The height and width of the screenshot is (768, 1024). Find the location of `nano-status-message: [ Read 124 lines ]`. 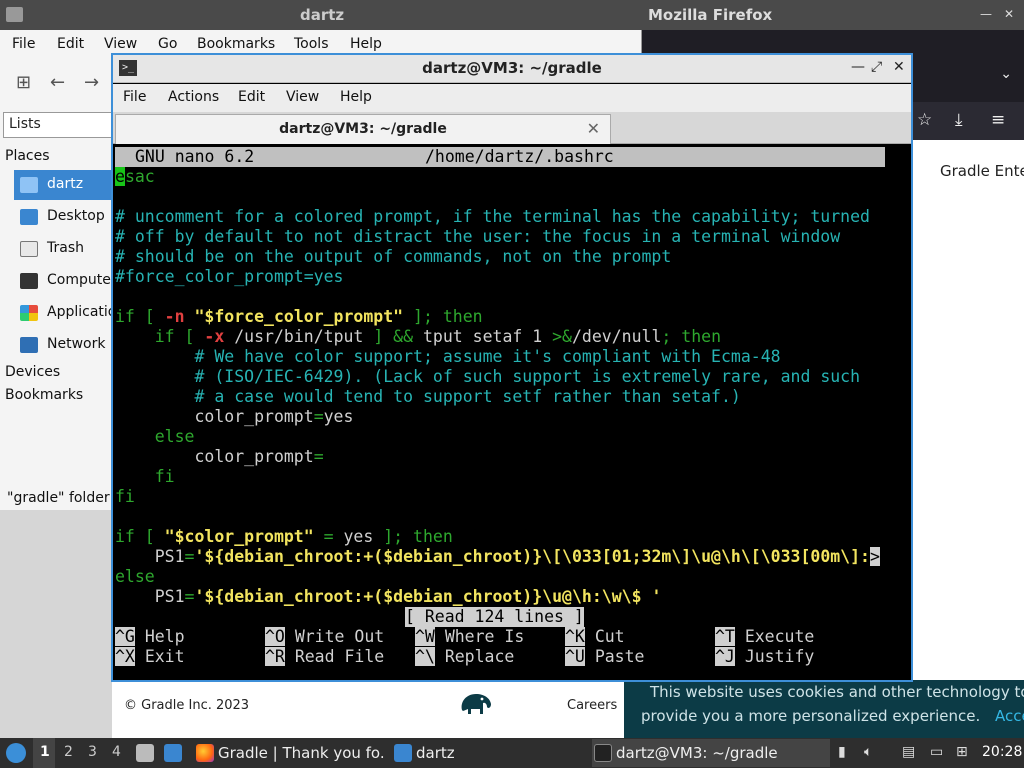

nano-status-message: [ Read 124 lines ] is located at coordinates (494, 617).